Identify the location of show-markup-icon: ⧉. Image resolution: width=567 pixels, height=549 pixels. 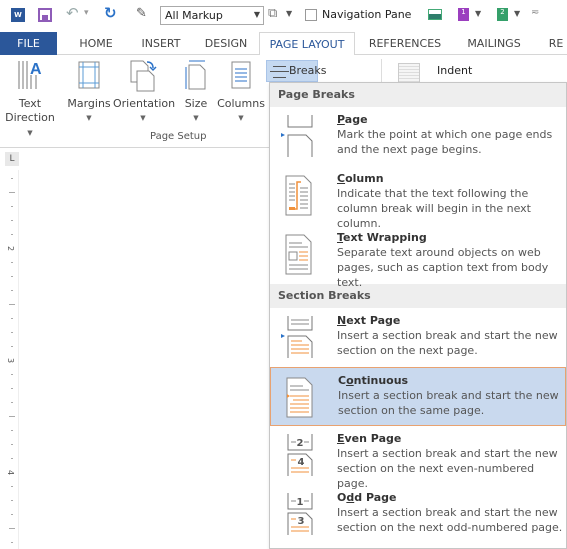
(272, 13).